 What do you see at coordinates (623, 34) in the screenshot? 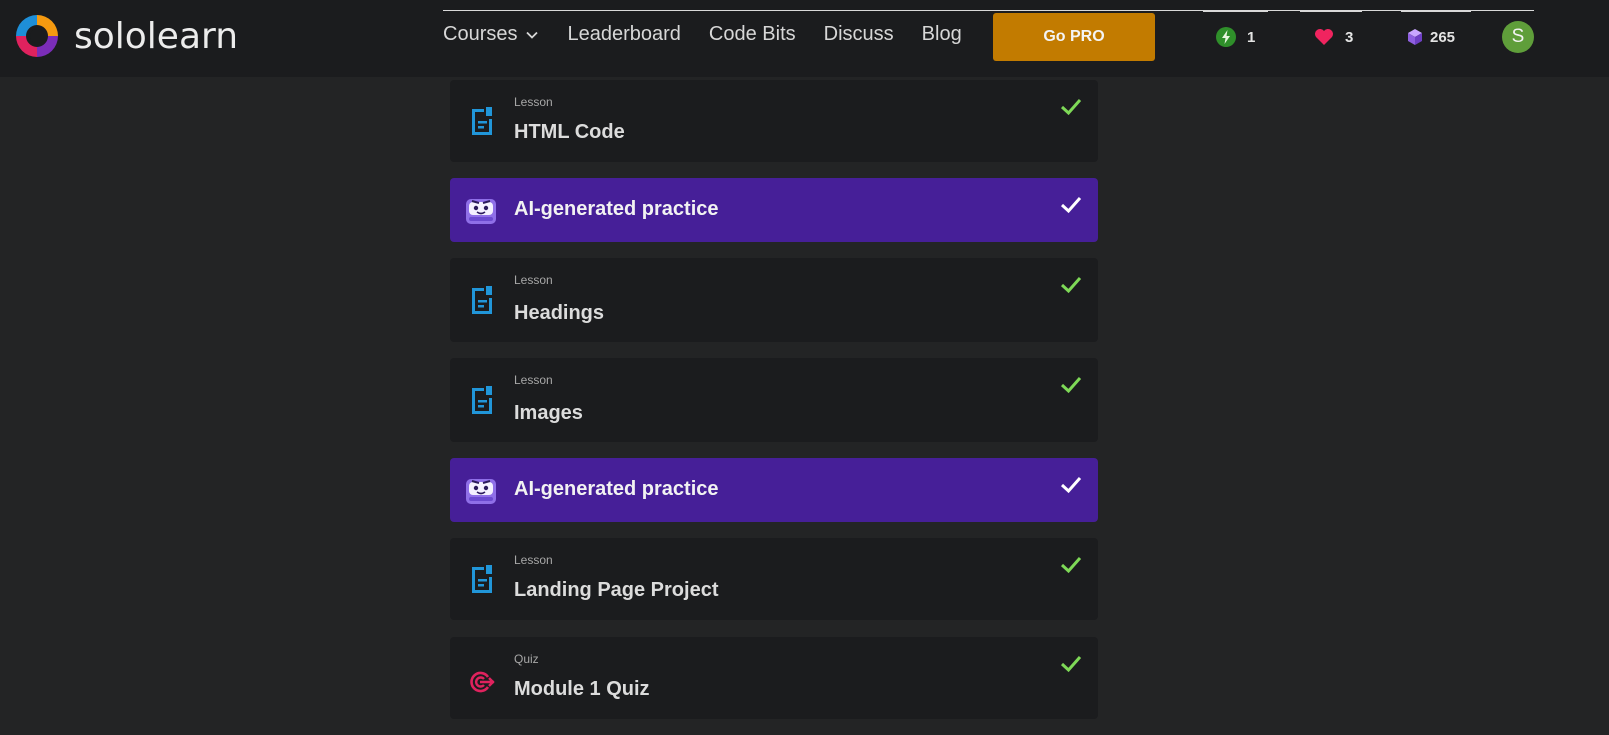
I see `nav-leaderboard: Leaderboard` at bounding box center [623, 34].